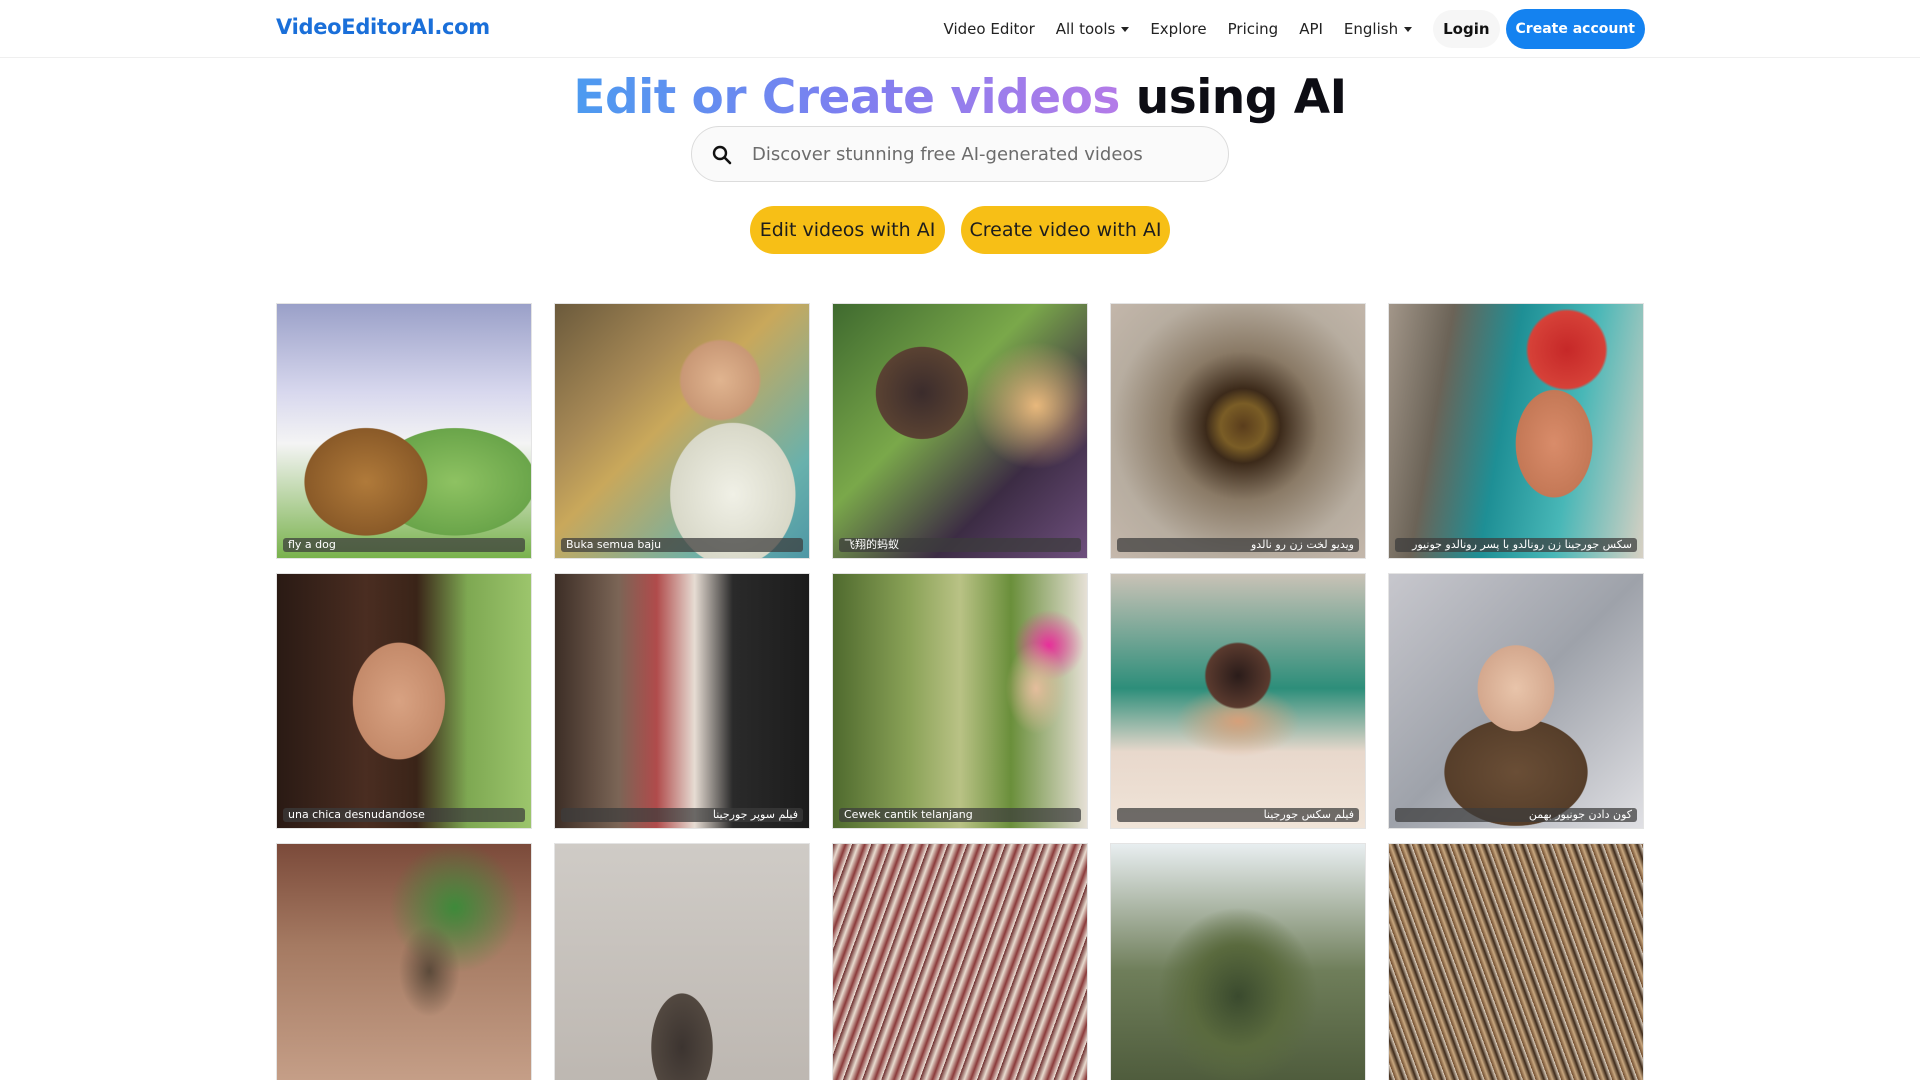  Describe the element at coordinates (1238, 815) in the screenshot. I see `video-caption: فیلم سکس جورجینا` at that location.